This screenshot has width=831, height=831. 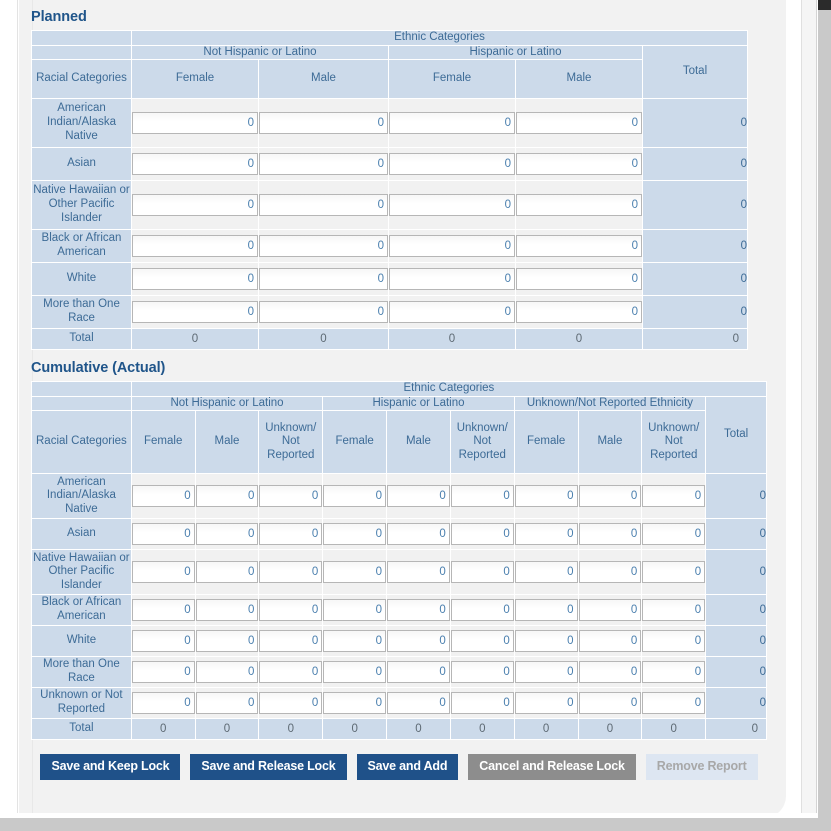 What do you see at coordinates (407, 767) in the screenshot?
I see `save-and-add-button: Save and Add` at bounding box center [407, 767].